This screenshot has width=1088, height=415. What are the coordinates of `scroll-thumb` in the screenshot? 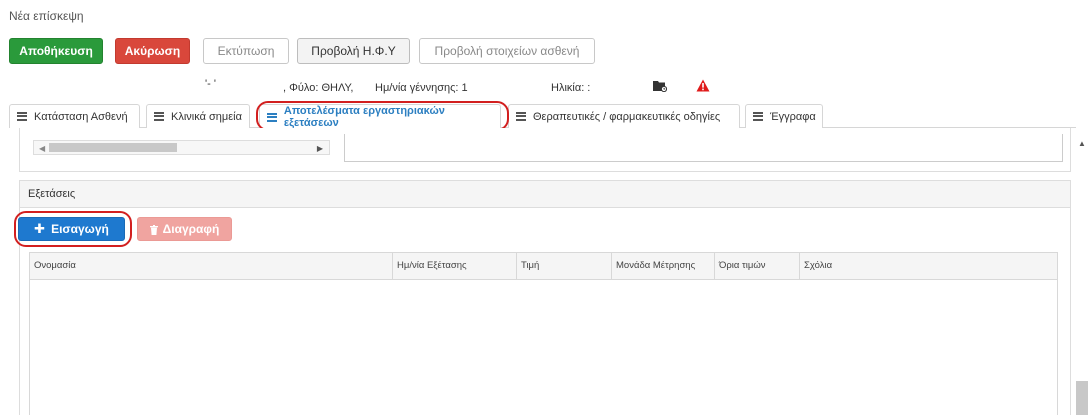 It's located at (113, 147).